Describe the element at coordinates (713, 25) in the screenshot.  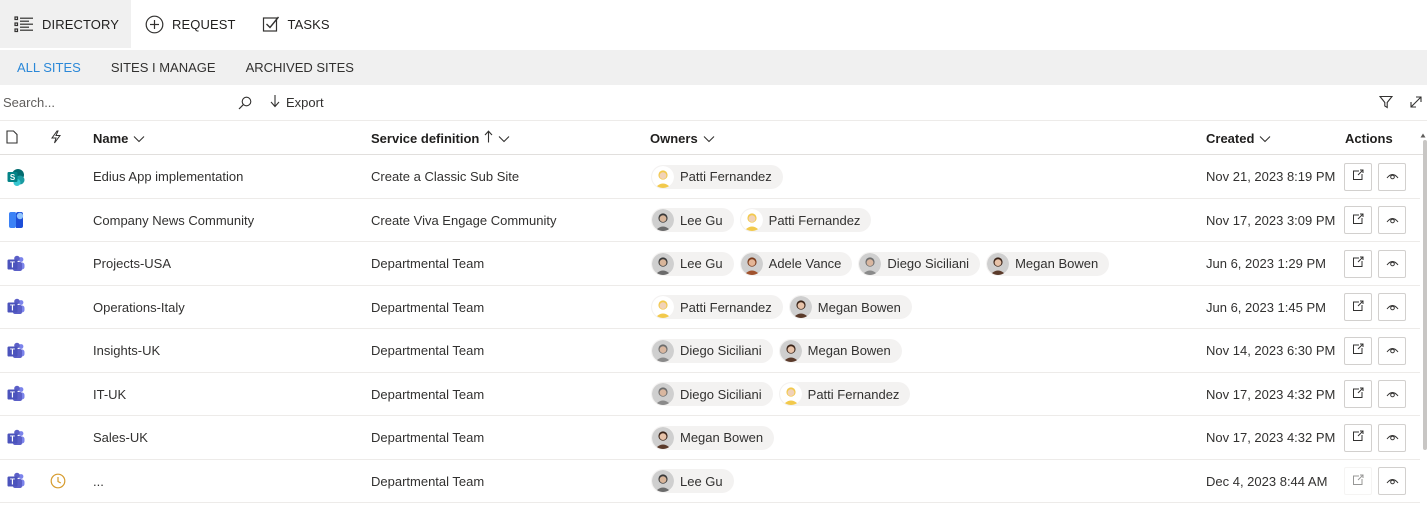
I see `top-navigation: DIRECTORY REQUEST TASKS` at that location.